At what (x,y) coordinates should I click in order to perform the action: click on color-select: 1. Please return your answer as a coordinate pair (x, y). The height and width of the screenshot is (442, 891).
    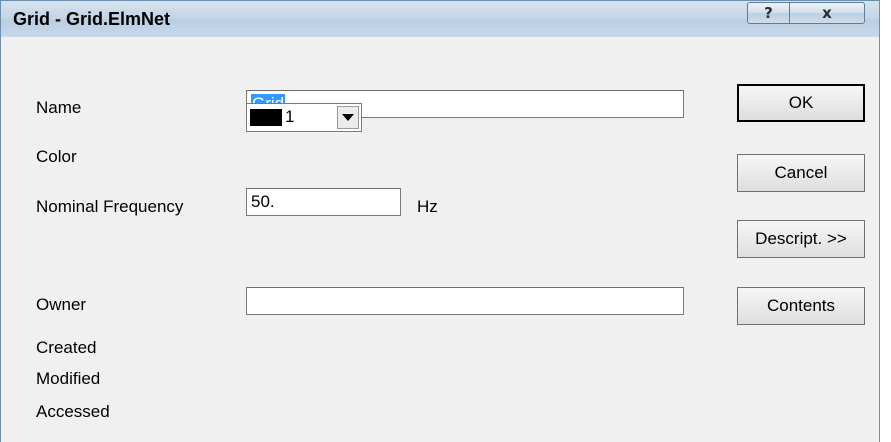
    Looking at the image, I should click on (304, 117).